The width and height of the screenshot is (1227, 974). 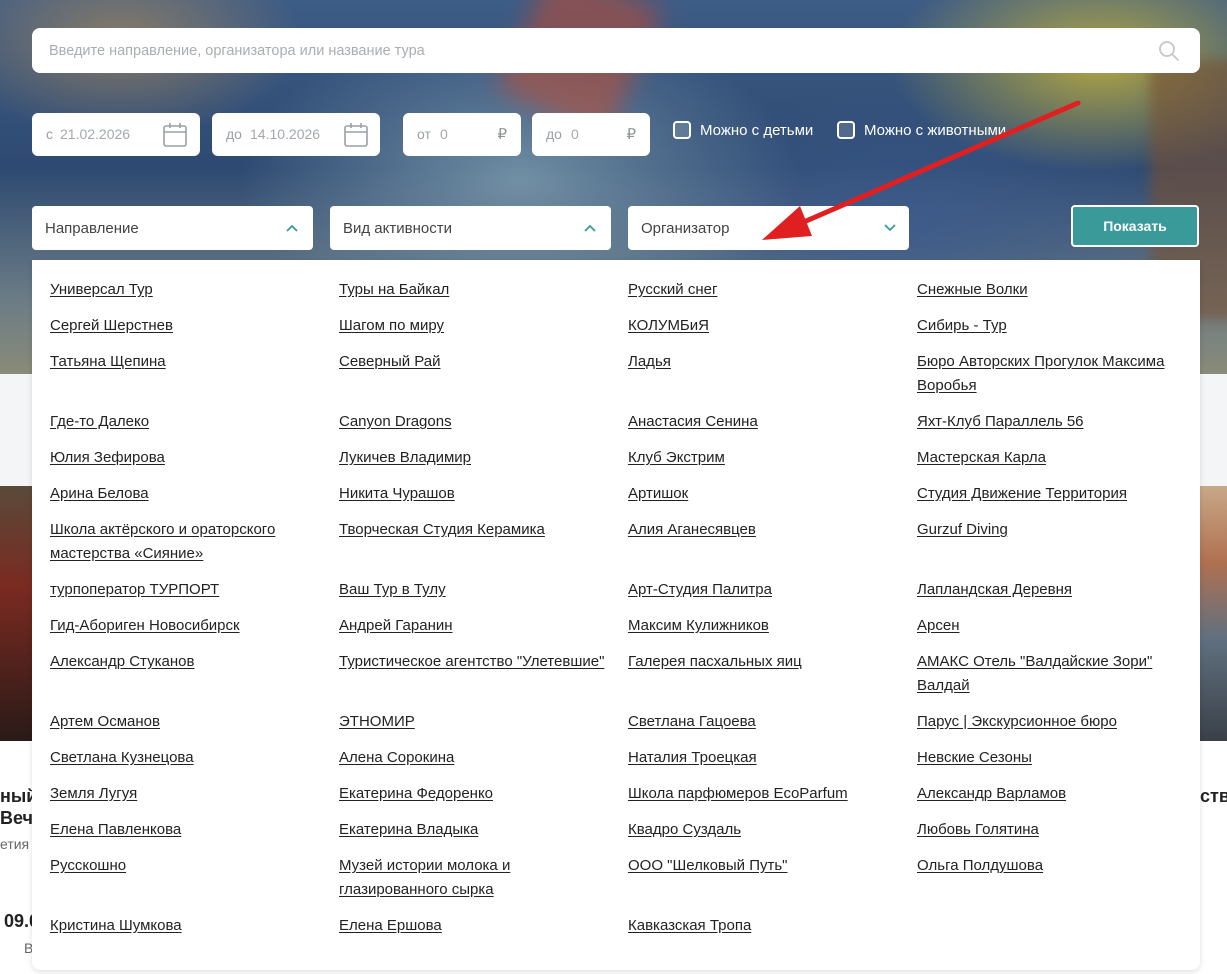 I want to click on organizer-link: Светлана Гацоева, so click(x=772, y=722).